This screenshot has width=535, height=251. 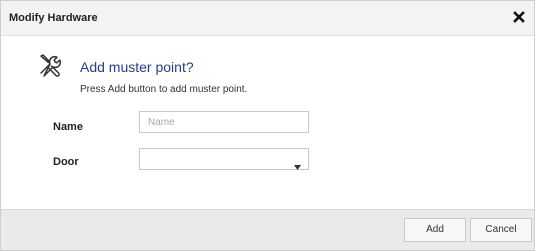 I want to click on chevron-down-icon, so click(x=297, y=163).